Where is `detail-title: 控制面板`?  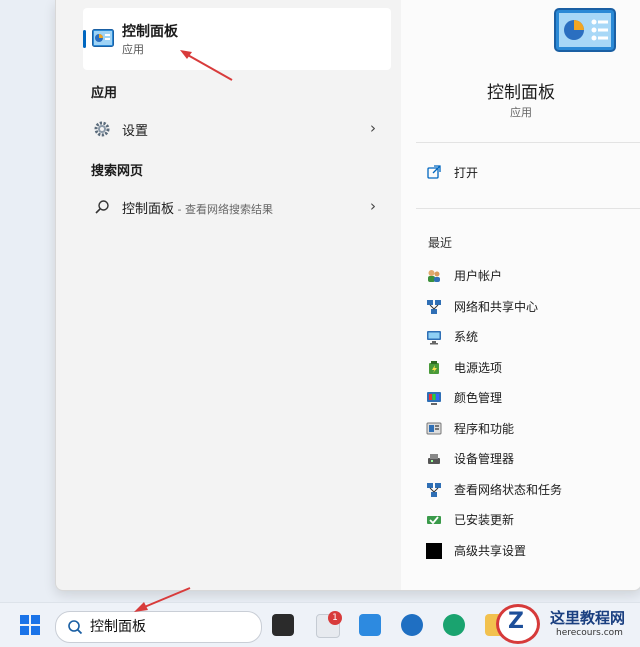
detail-title: 控制面板 is located at coordinates (521, 93).